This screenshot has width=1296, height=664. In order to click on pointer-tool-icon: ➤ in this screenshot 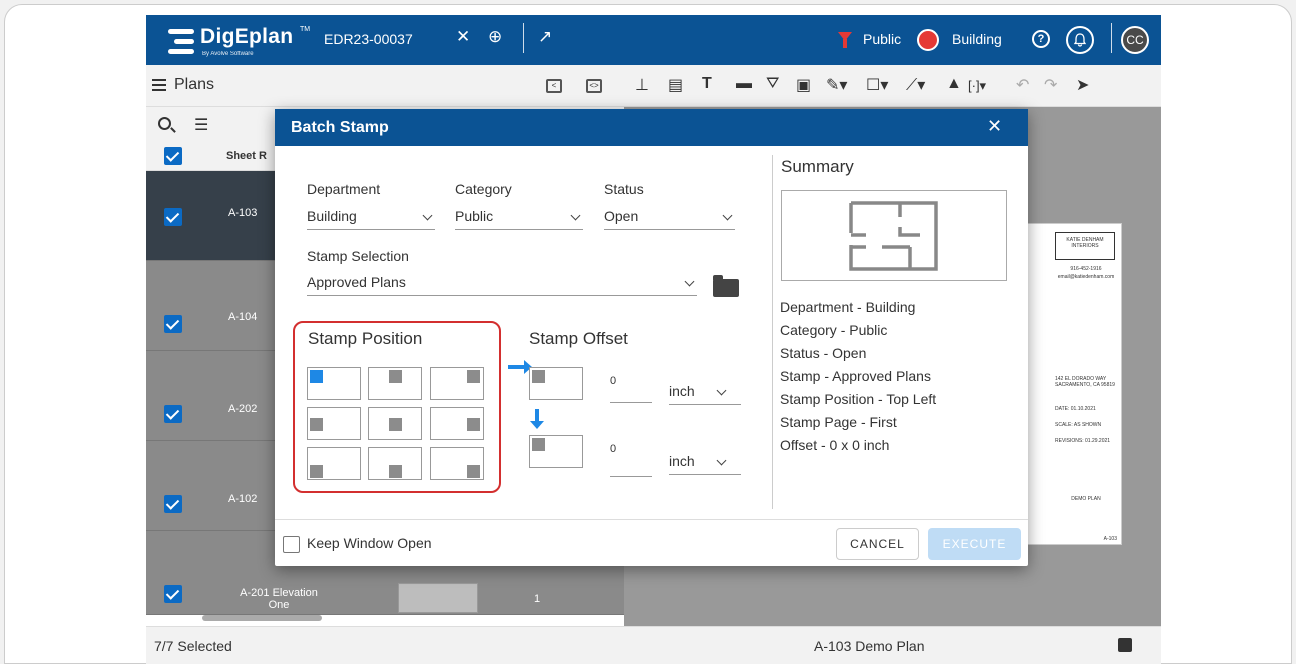, I will do `click(1082, 85)`.